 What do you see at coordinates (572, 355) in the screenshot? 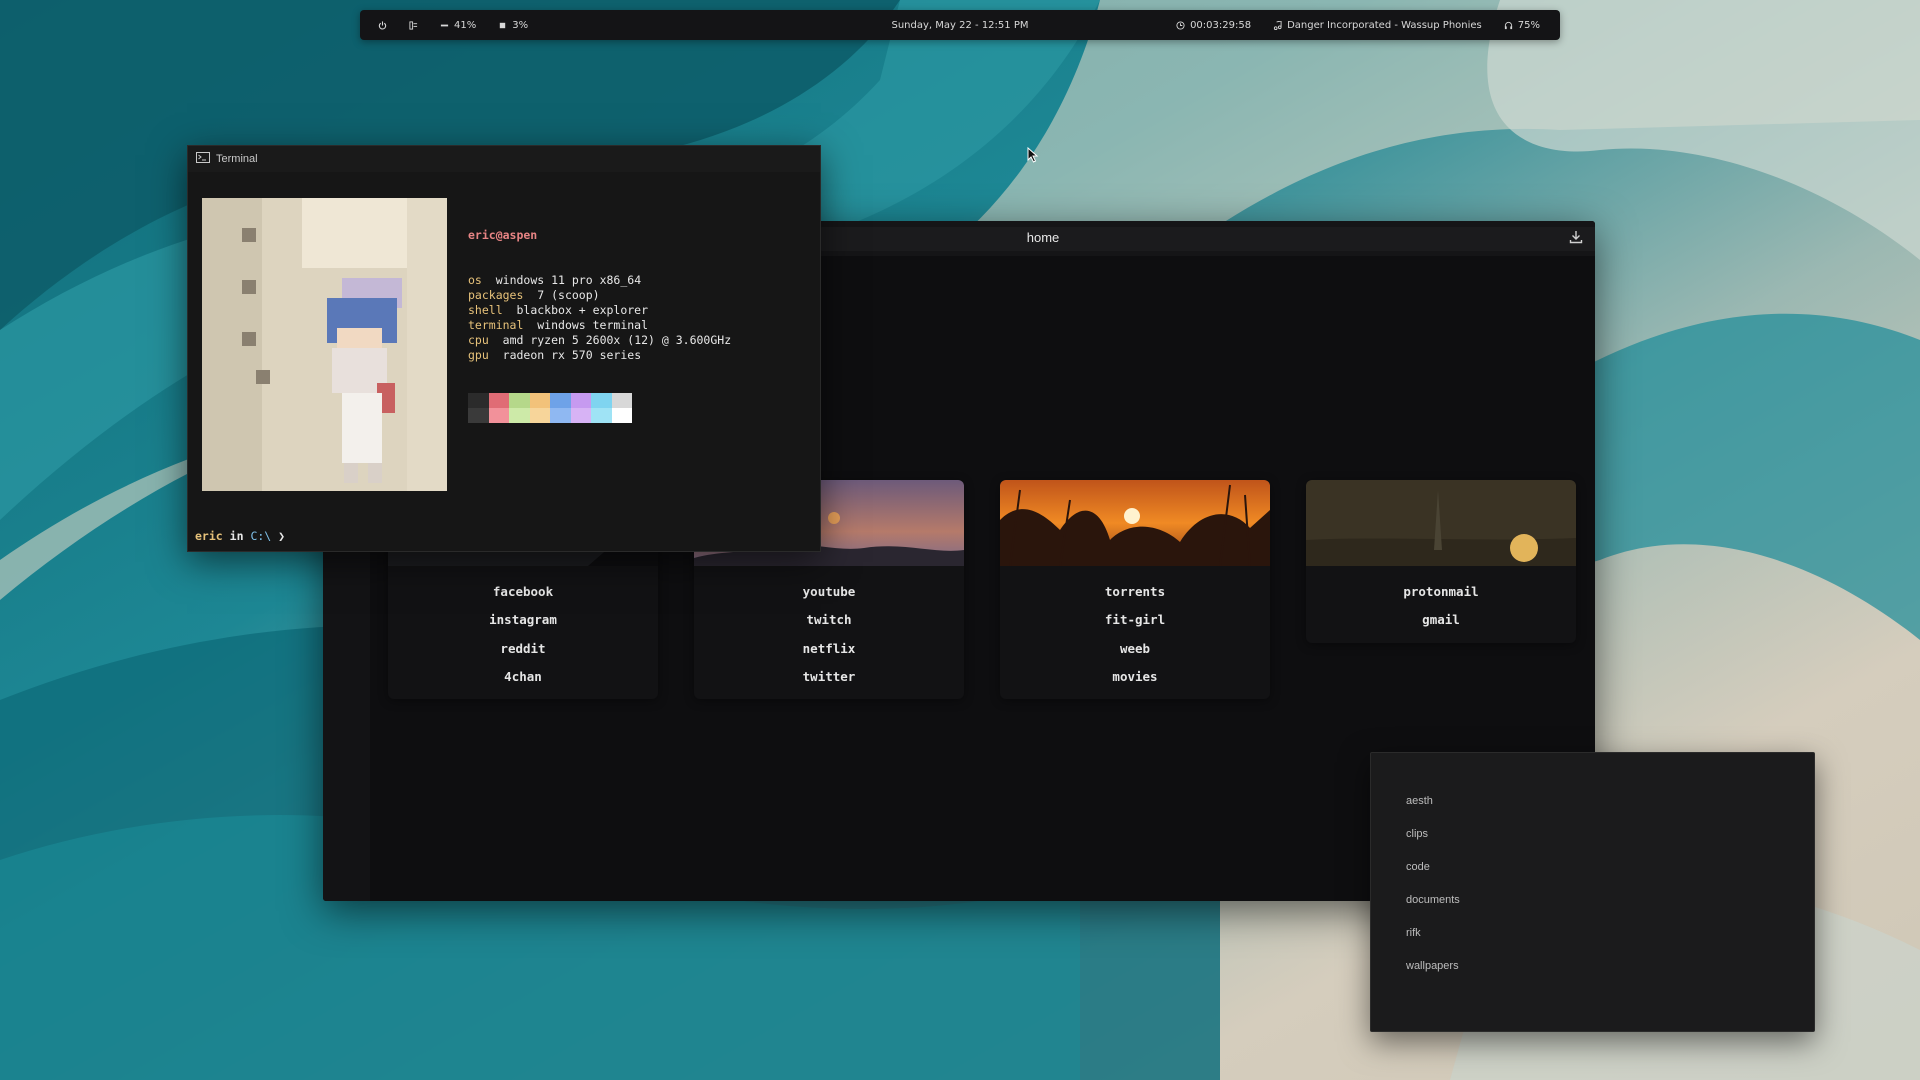
I see `info-value: radeon rx 570 series` at bounding box center [572, 355].